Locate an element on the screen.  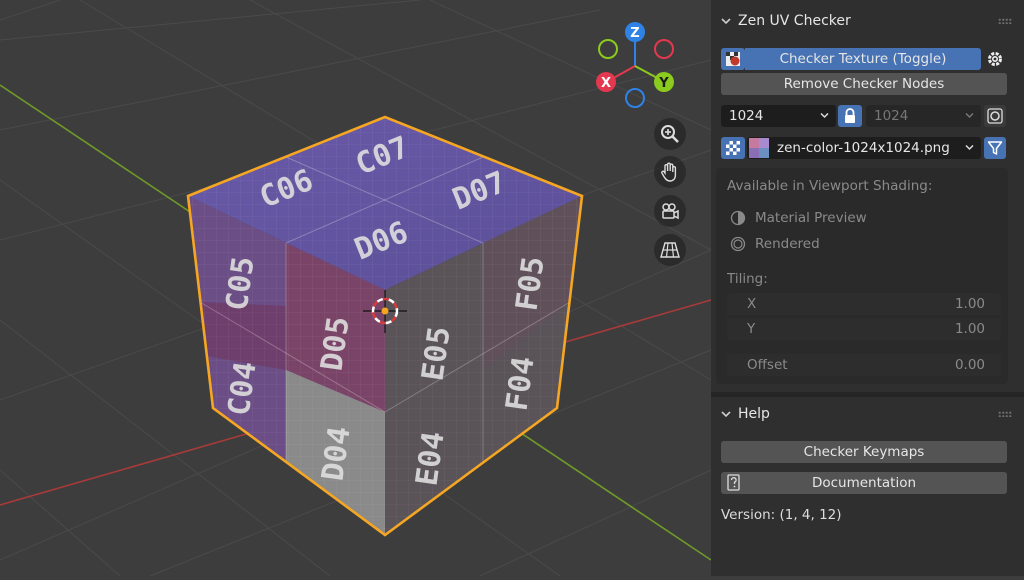
camera-icon is located at coordinates (670, 211).